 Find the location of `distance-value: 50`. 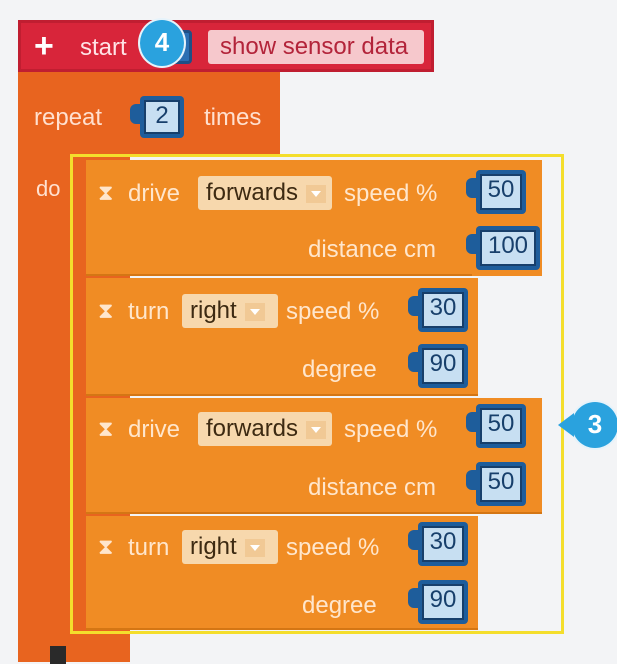

distance-value: 50 is located at coordinates (501, 484).